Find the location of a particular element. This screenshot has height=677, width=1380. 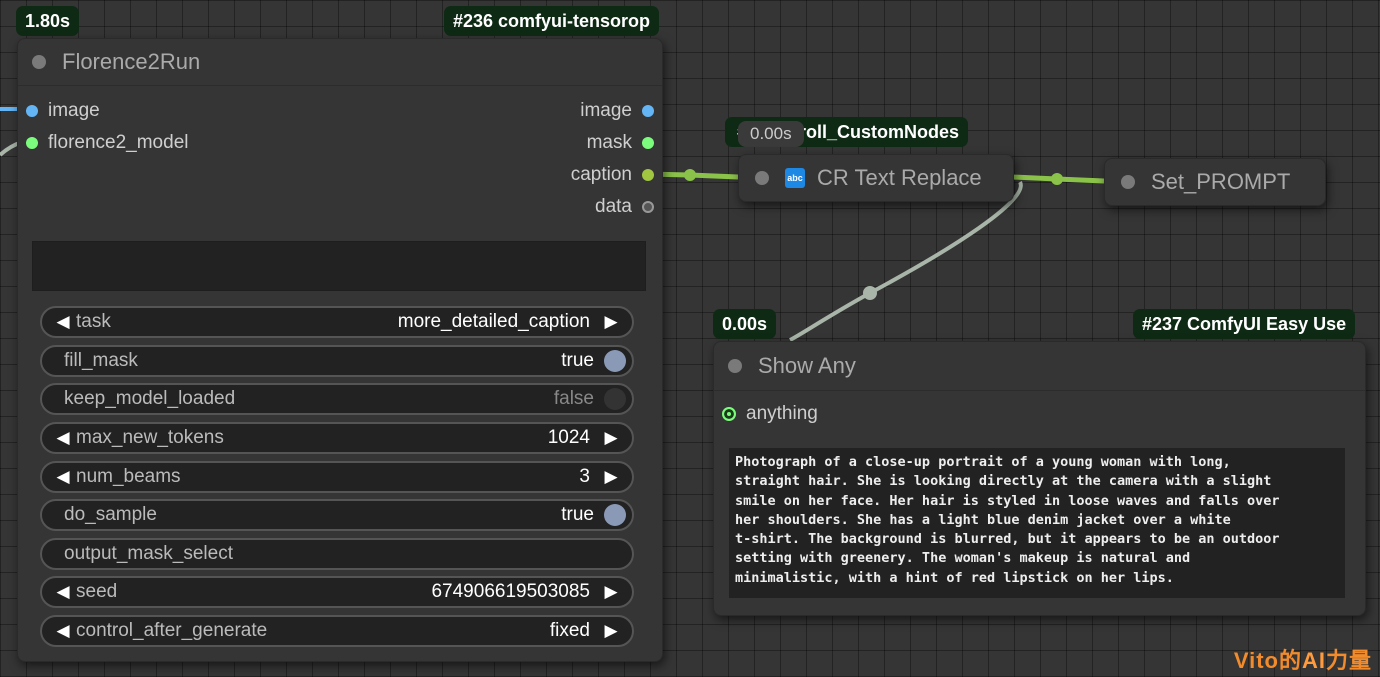

widget-label: task is located at coordinates (93, 321).